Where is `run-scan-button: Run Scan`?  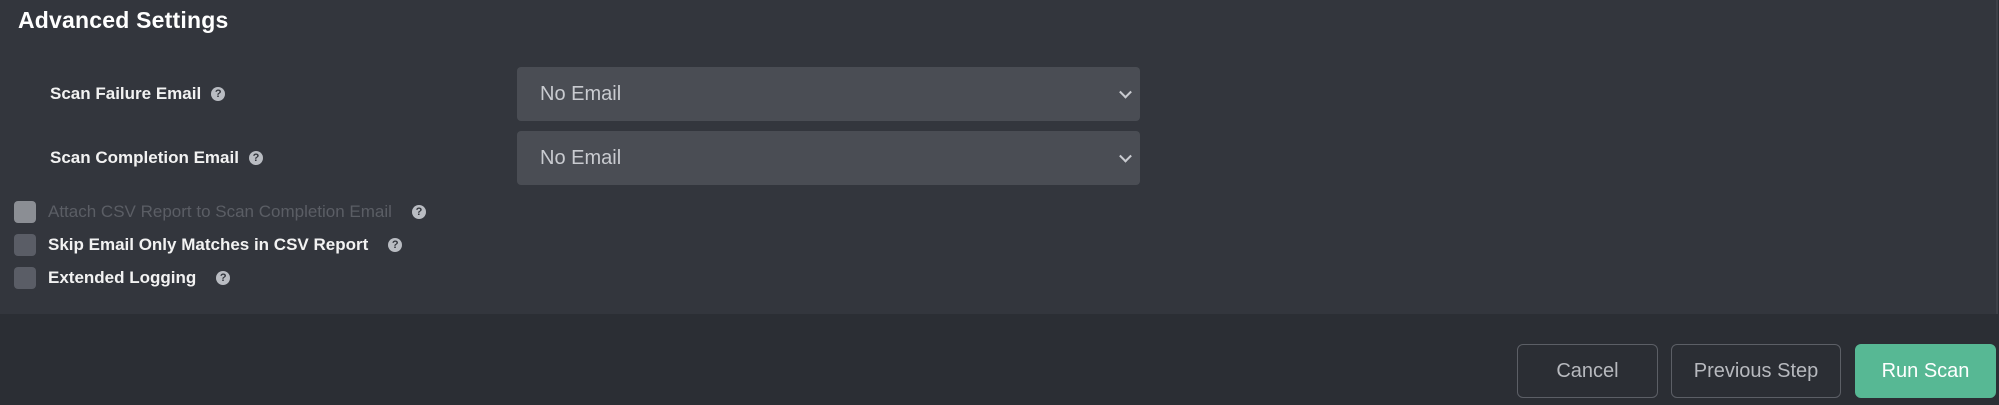 run-scan-button: Run Scan is located at coordinates (1925, 371).